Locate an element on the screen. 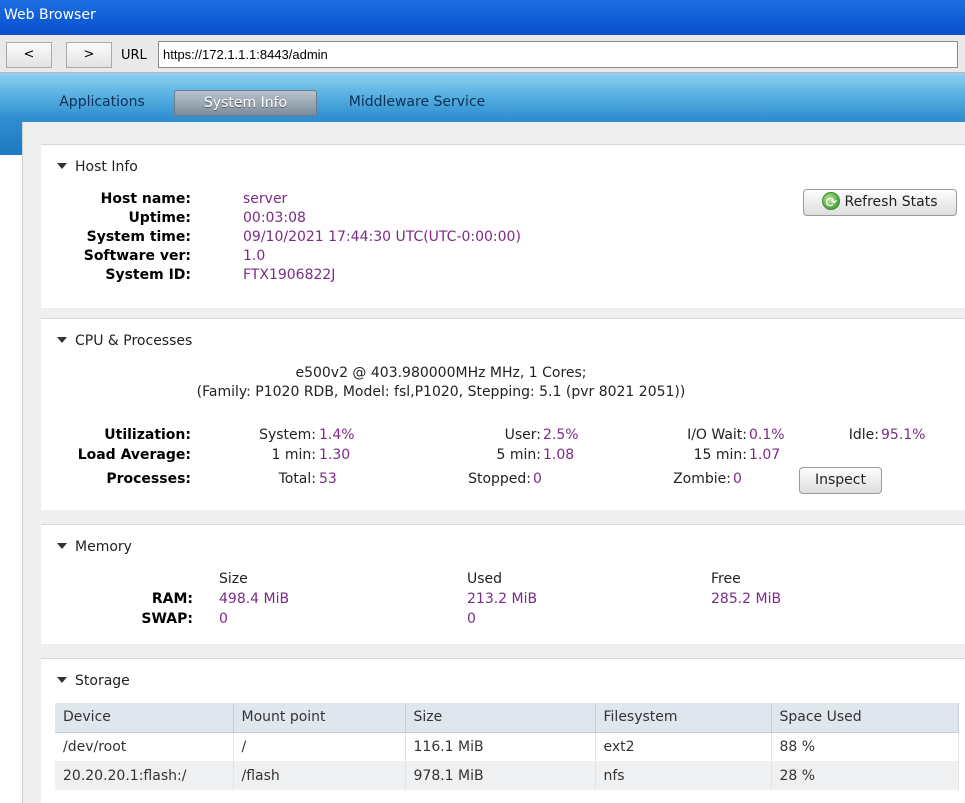 The height and width of the screenshot is (803, 965). swap-label: SWAP: is located at coordinates (167, 619).